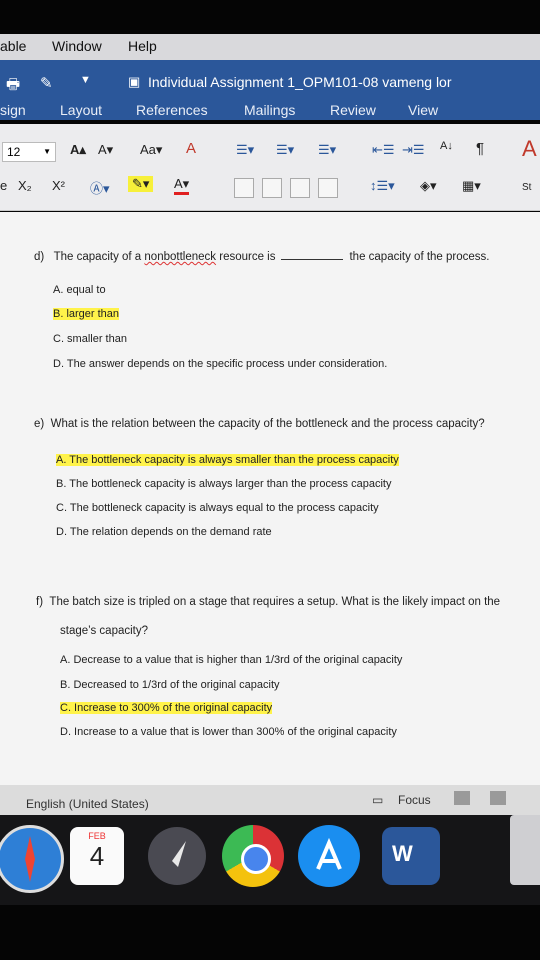 Image resolution: width=540 pixels, height=960 pixels. What do you see at coordinates (525, 850) in the screenshot?
I see `trash-icon` at bounding box center [525, 850].